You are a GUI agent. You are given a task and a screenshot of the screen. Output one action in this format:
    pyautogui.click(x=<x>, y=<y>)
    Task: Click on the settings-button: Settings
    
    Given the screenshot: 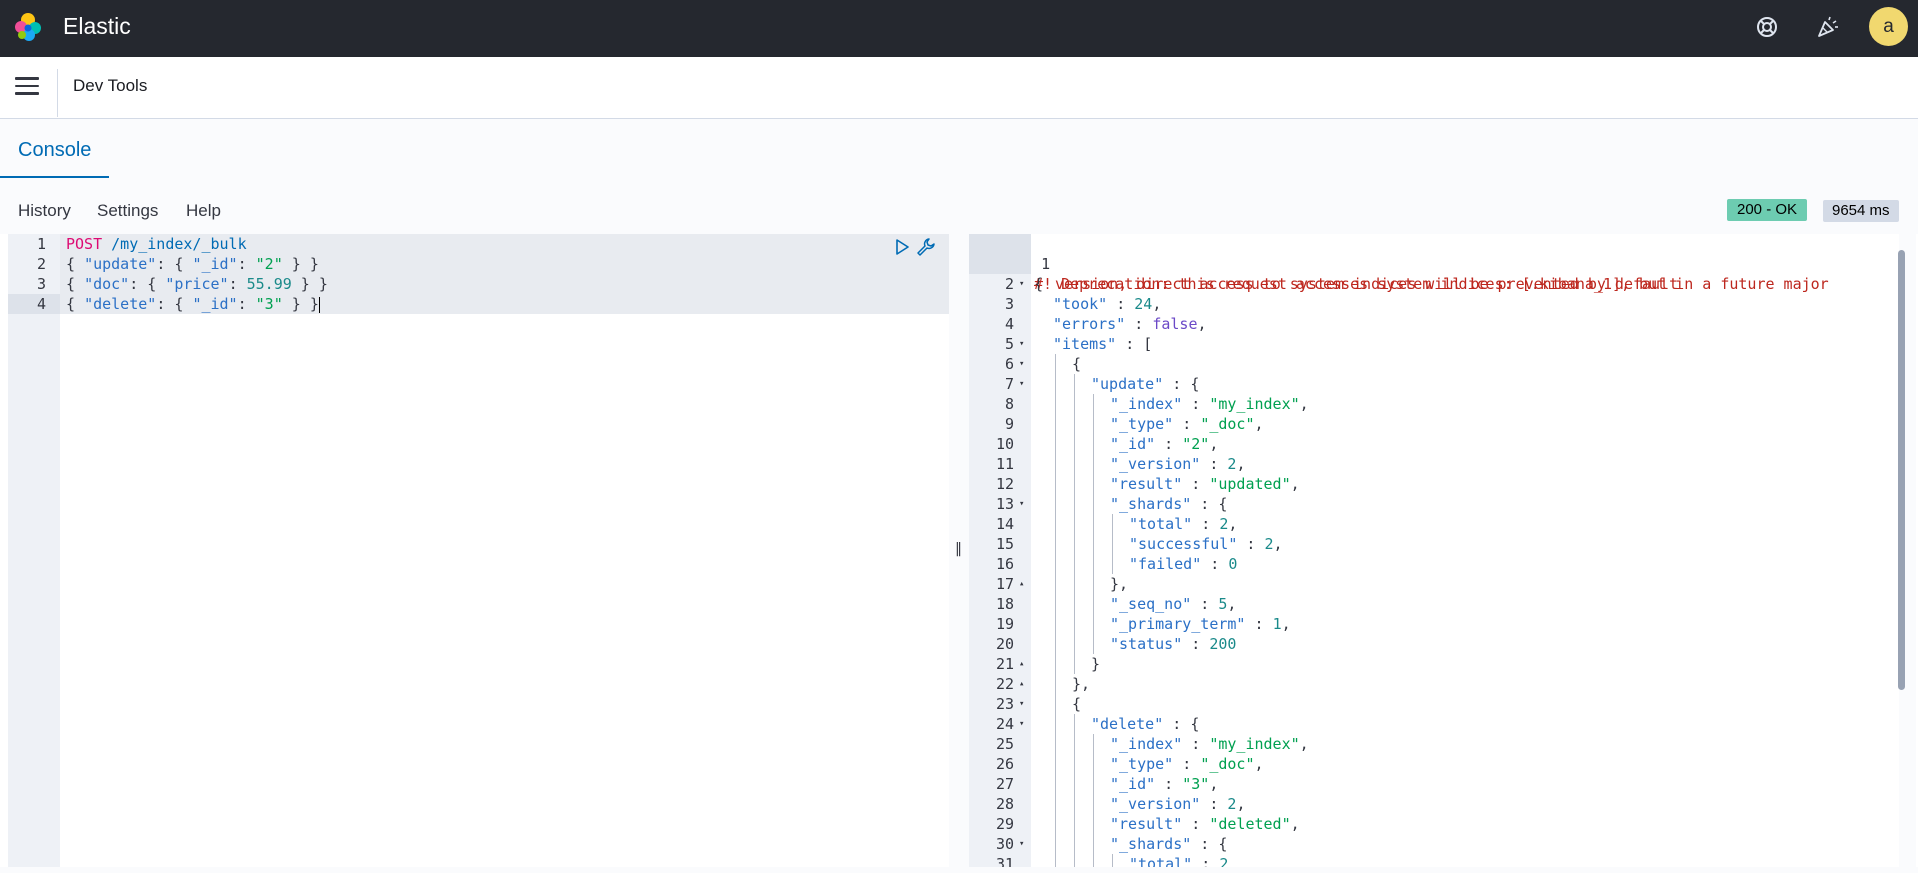 What is the action you would take?
    pyautogui.click(x=127, y=211)
    